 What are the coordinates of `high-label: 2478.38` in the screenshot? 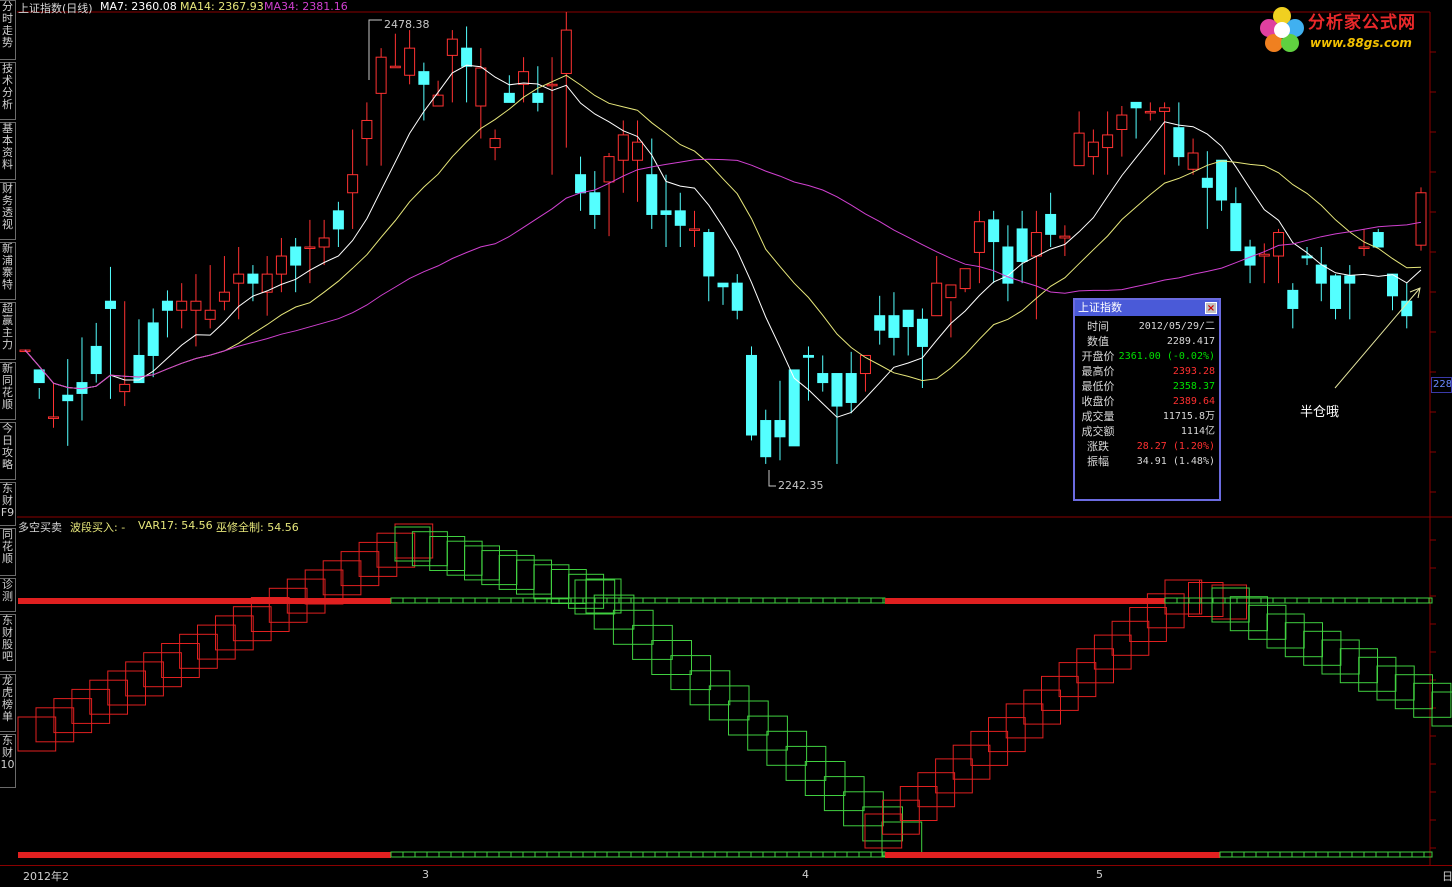 It's located at (407, 24).